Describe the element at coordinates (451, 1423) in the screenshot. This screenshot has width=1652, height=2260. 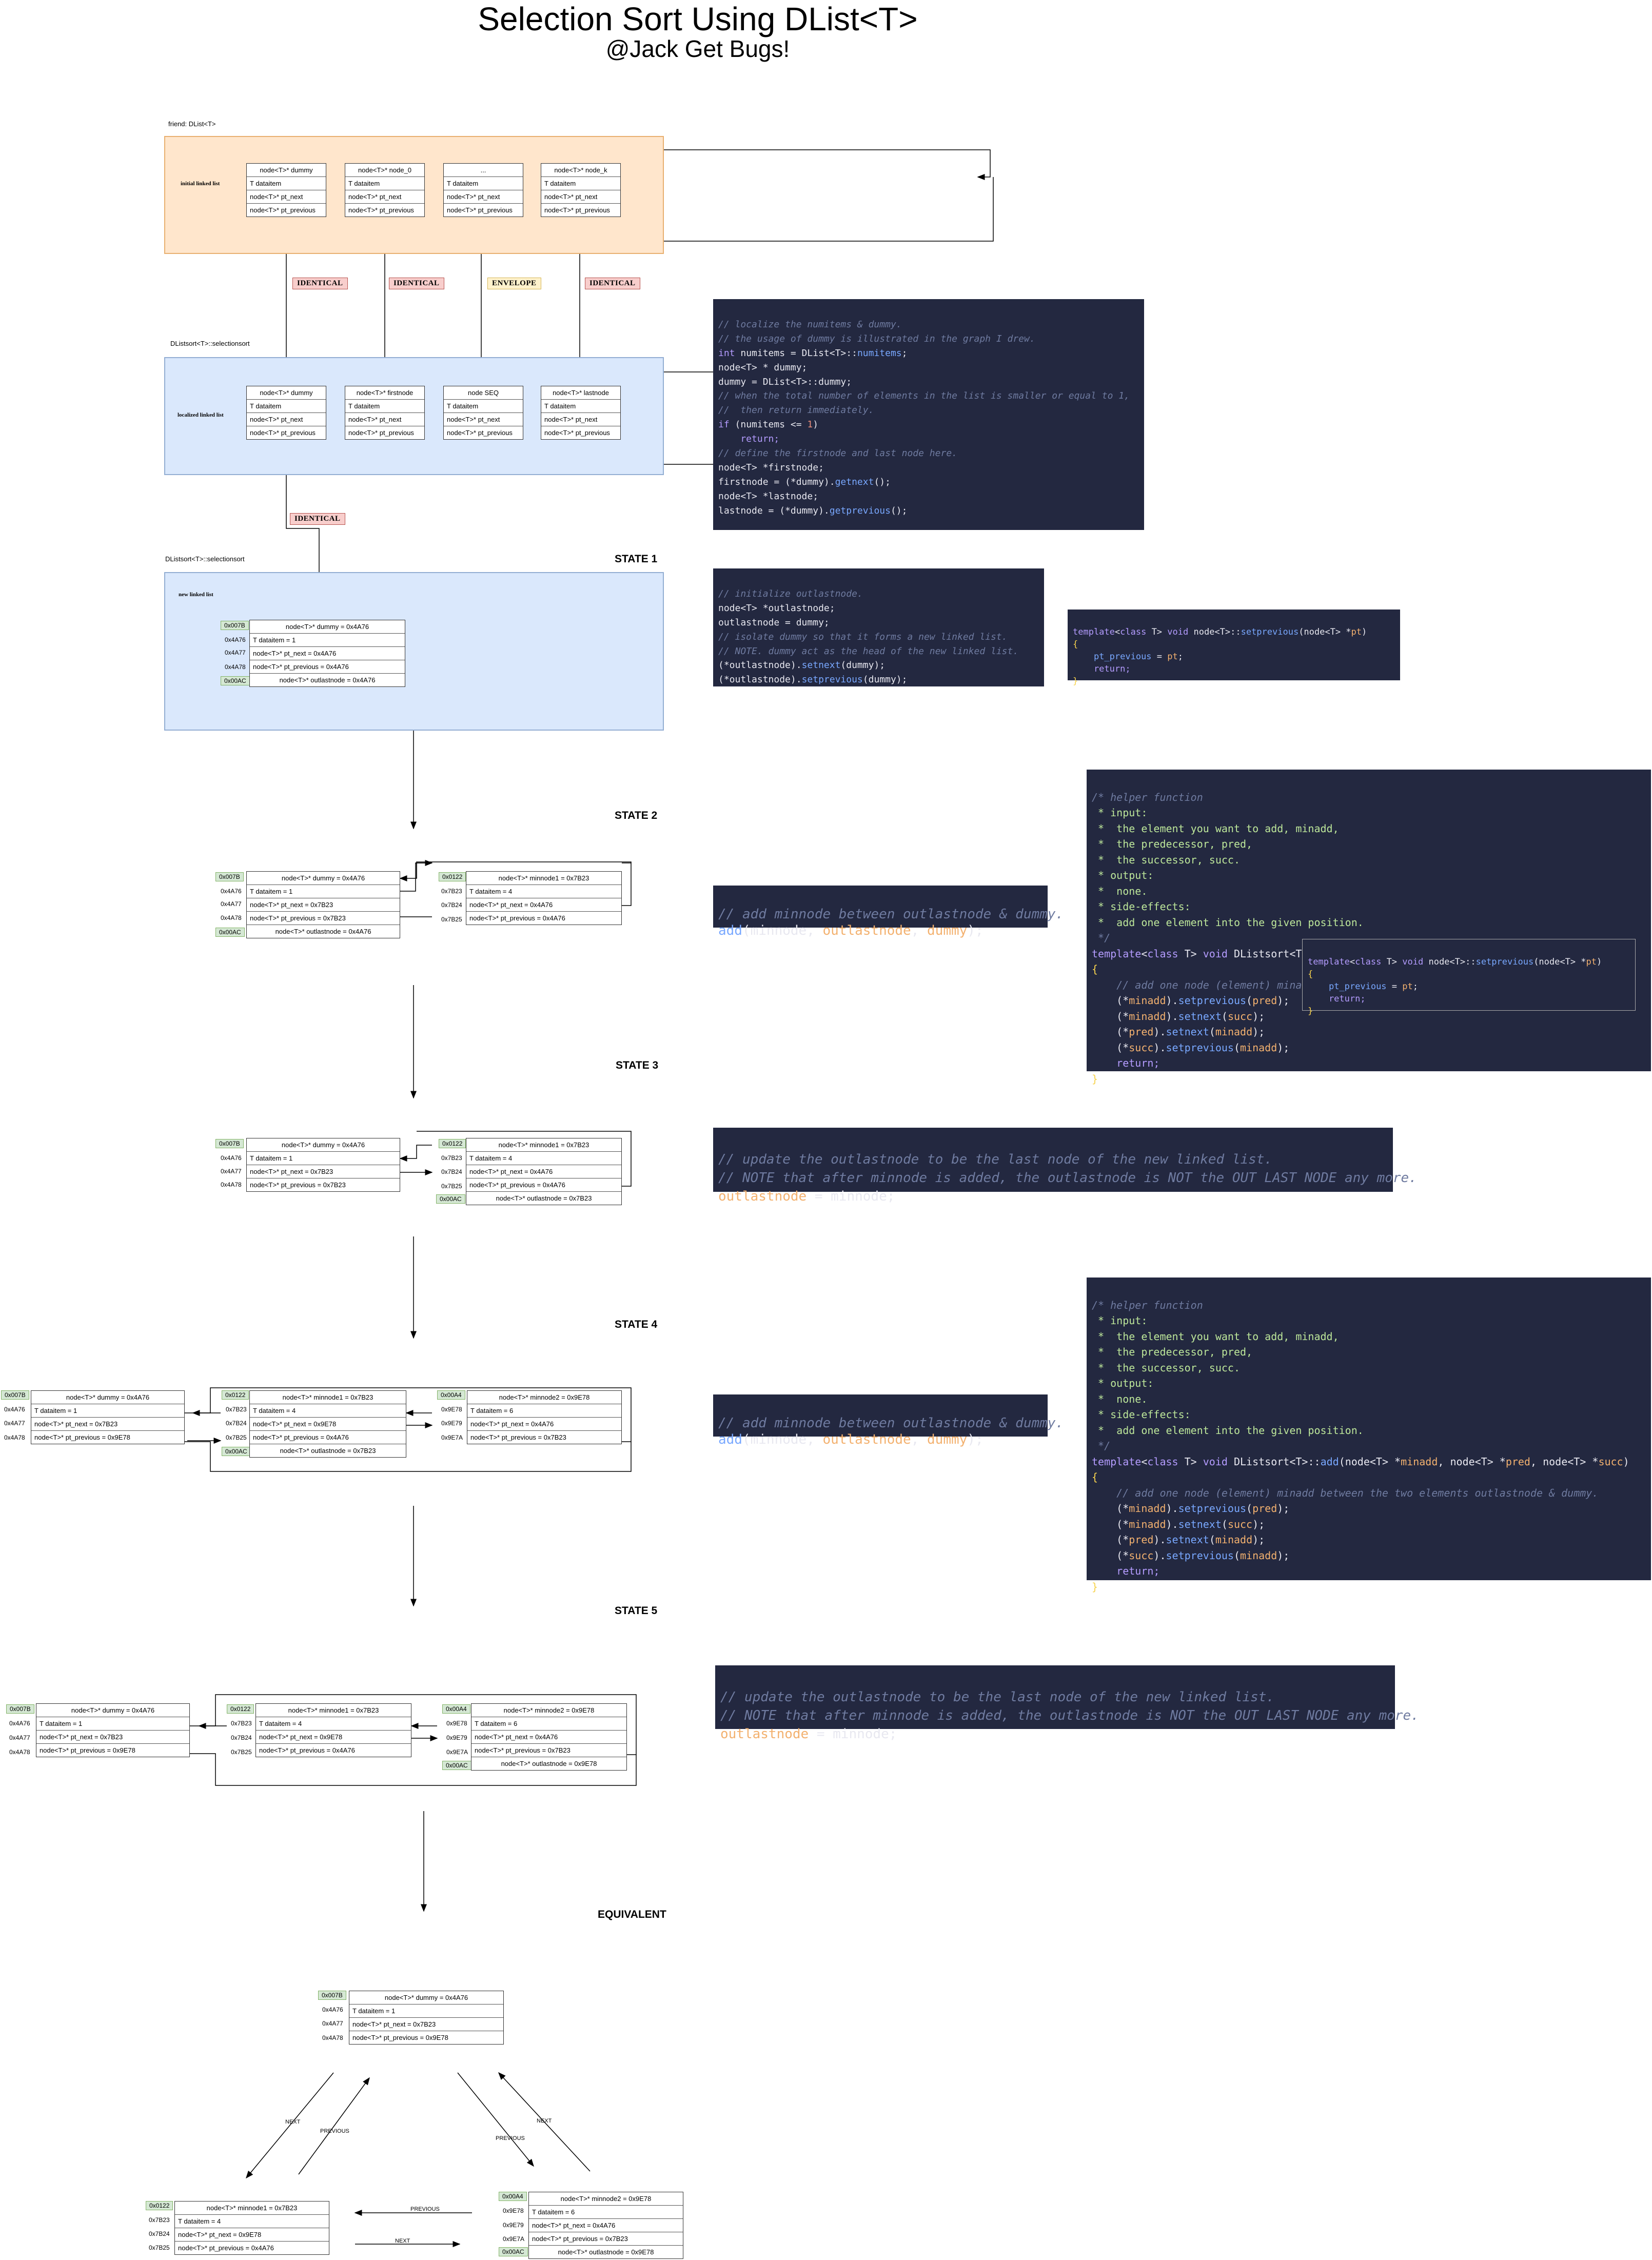
I see `address-label: 0x9E79` at that location.